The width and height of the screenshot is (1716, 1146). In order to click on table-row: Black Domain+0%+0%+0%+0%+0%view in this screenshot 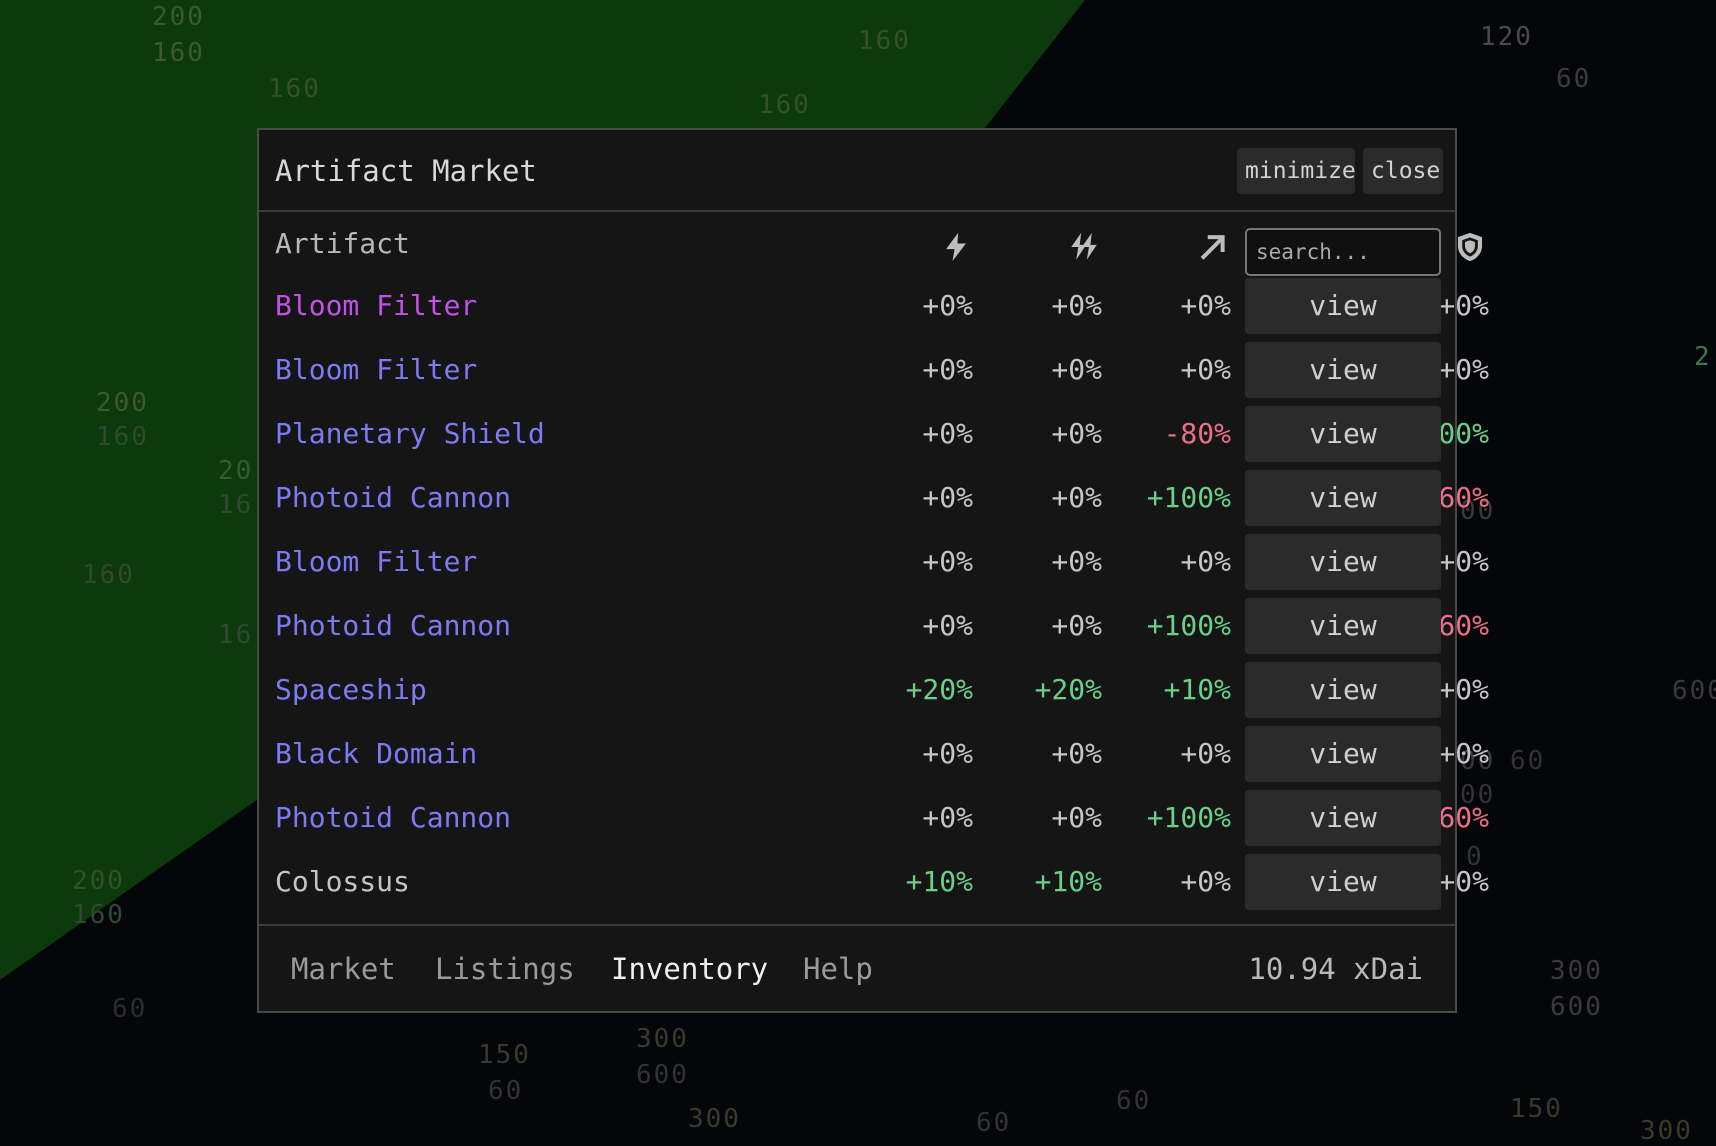, I will do `click(874, 754)`.